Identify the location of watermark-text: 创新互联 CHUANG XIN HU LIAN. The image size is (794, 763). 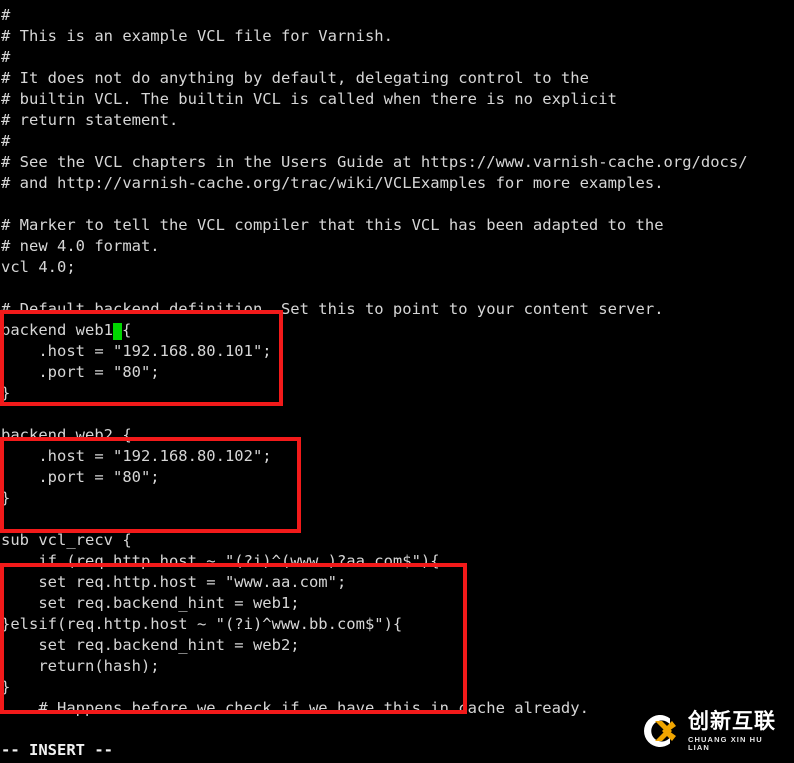
(737, 731).